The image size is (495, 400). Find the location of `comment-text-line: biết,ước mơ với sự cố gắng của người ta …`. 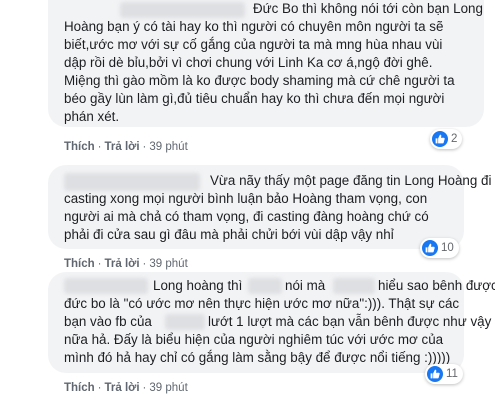

comment-text-line: biết,ước mơ với sự cố gắng của người ta … is located at coordinates (253, 44).